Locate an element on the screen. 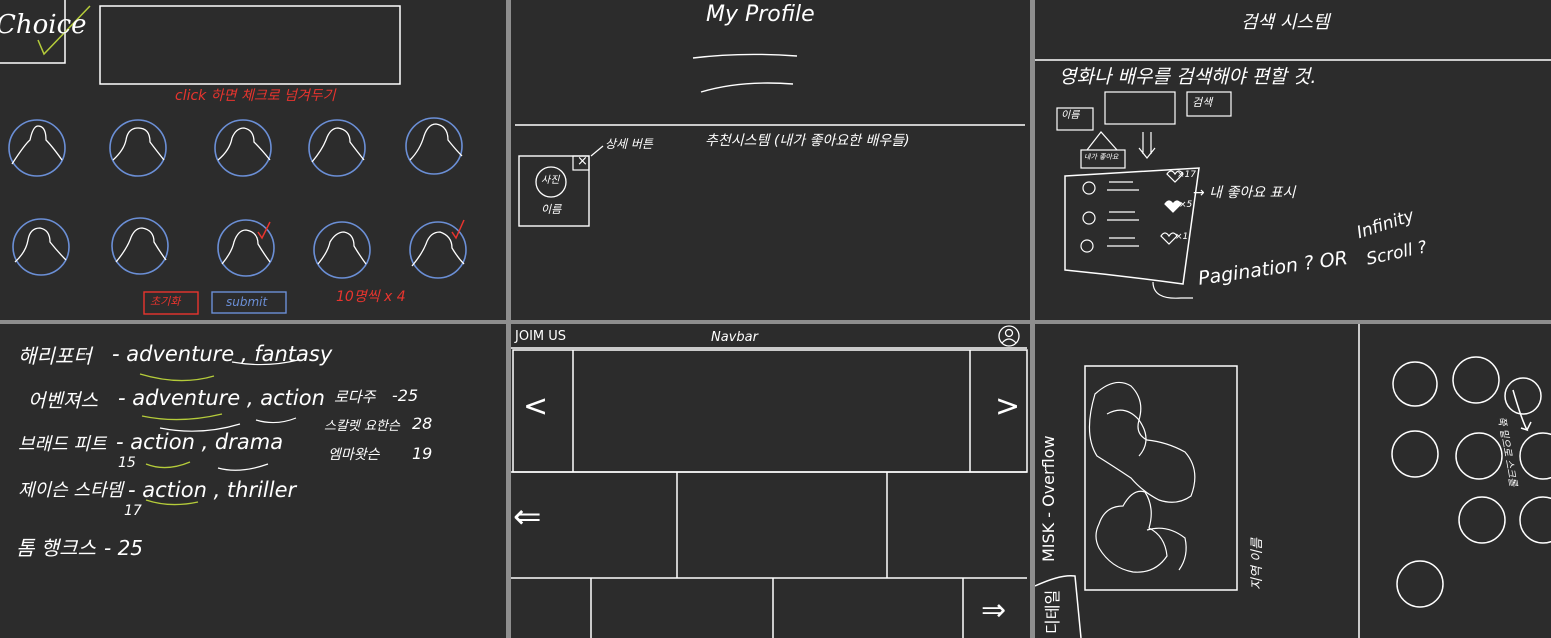 Image resolution: width=1551 pixels, height=638 pixels. profile-sketch is located at coordinates (770, 140).